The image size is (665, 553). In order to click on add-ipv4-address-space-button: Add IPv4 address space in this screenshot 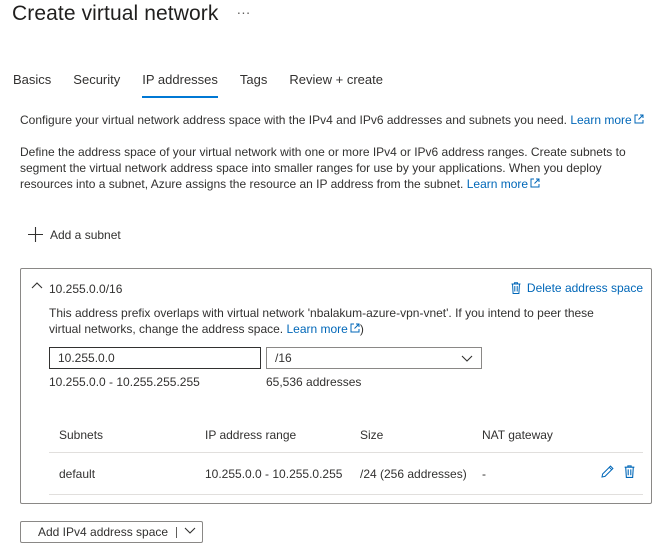, I will do `click(111, 532)`.